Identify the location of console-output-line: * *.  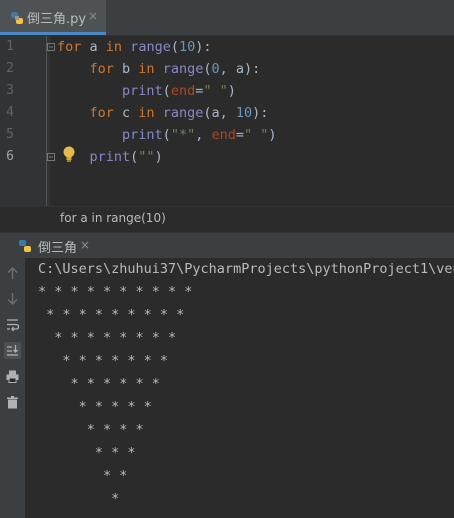
(87, 476).